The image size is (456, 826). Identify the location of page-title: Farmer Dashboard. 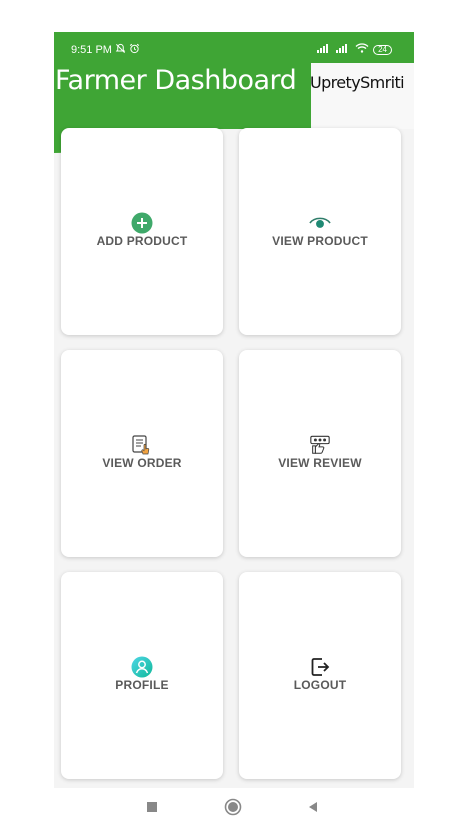
(176, 80).